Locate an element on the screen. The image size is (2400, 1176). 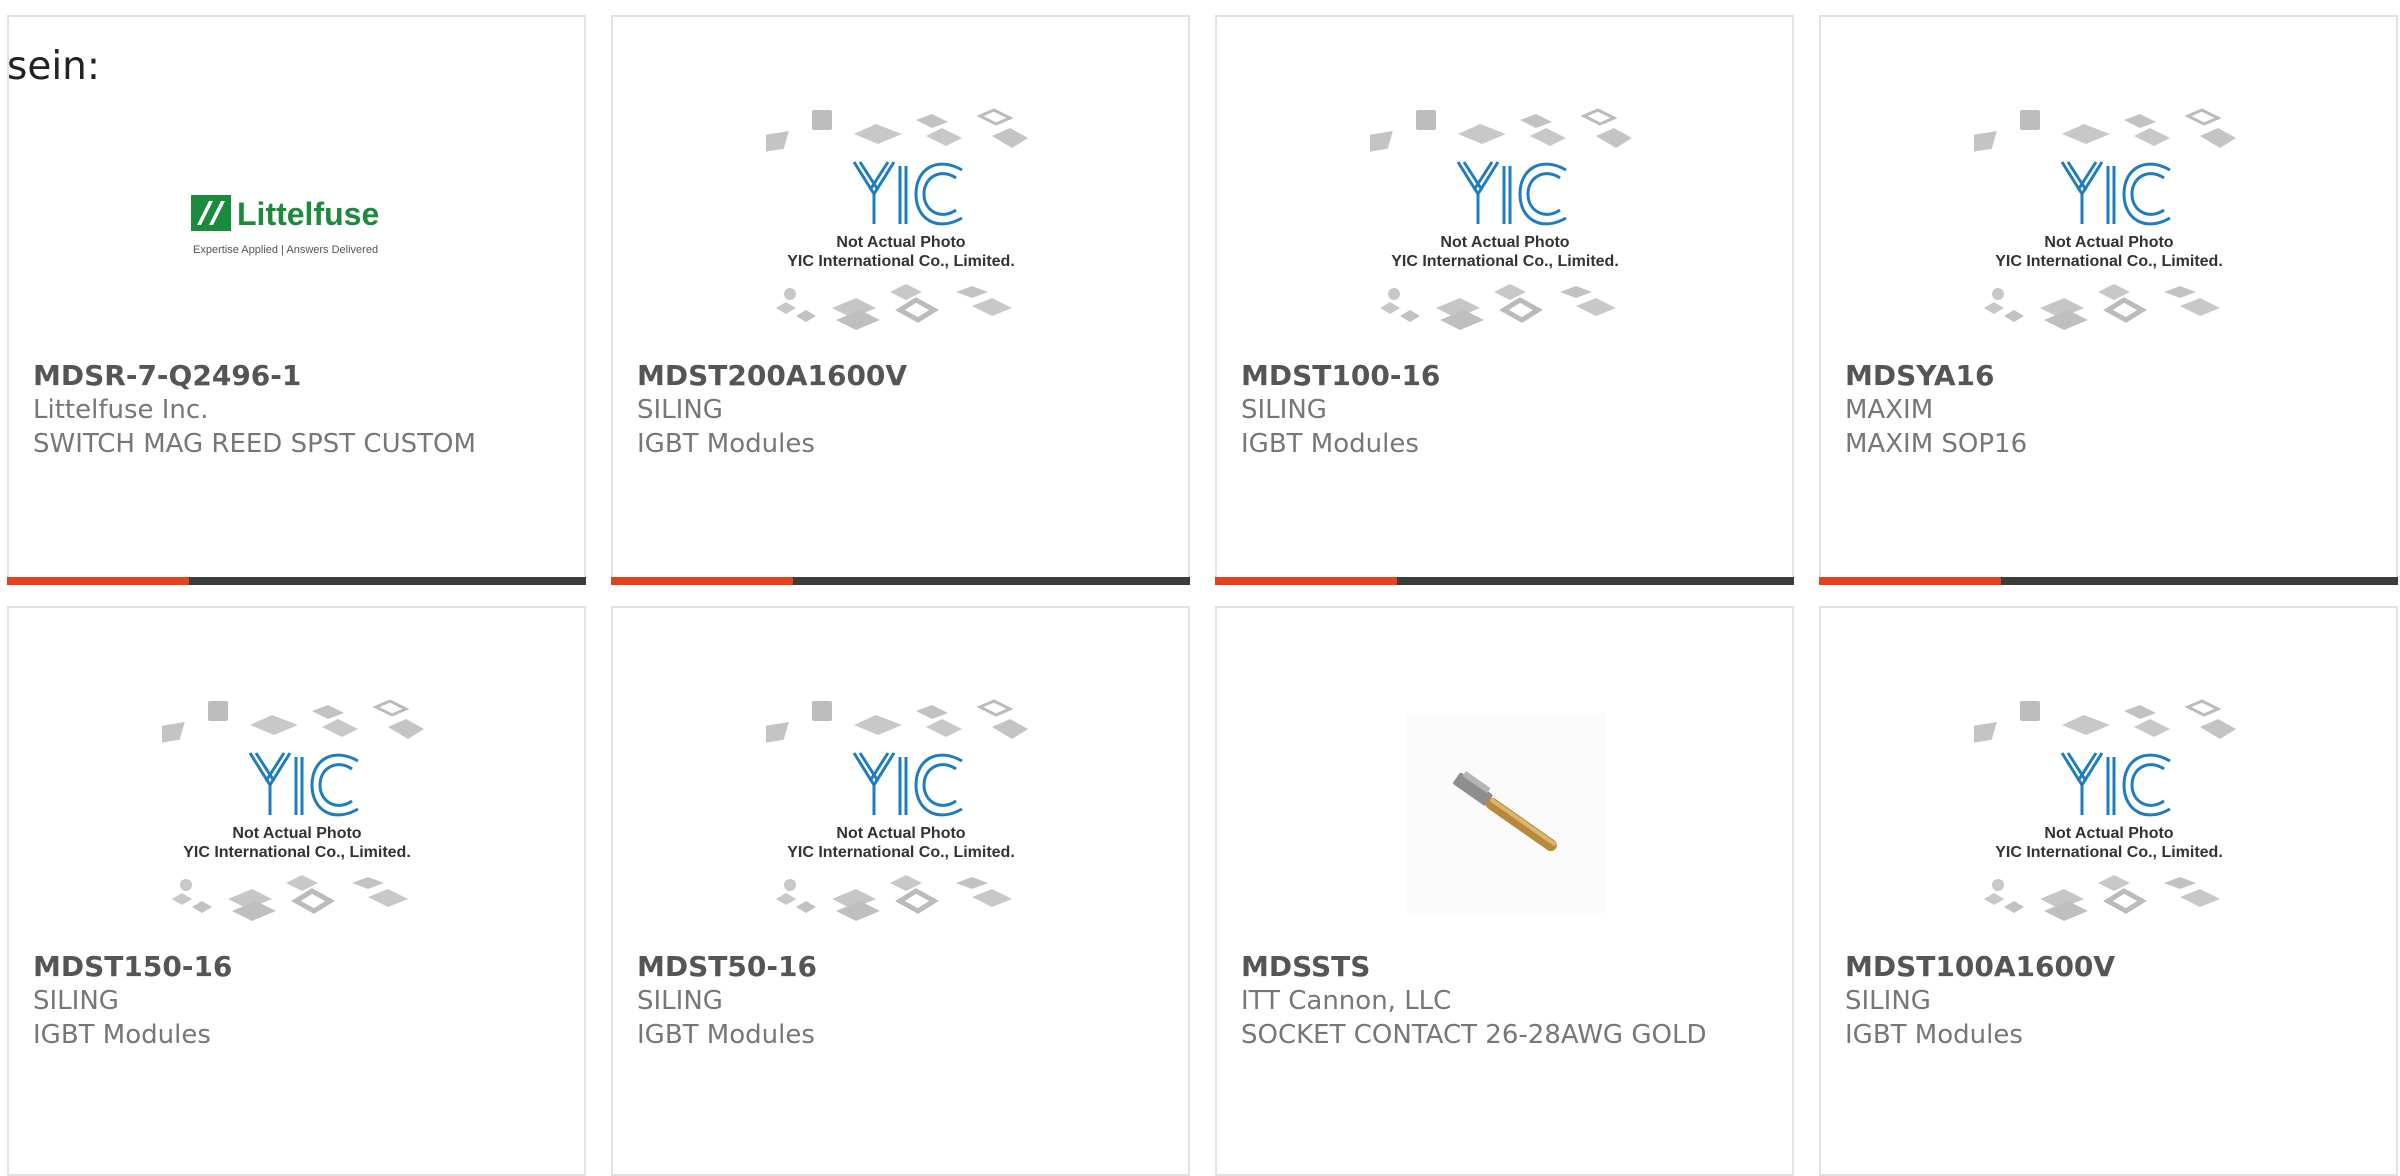
part-number: MDST150-16 is located at coordinates (296, 967).